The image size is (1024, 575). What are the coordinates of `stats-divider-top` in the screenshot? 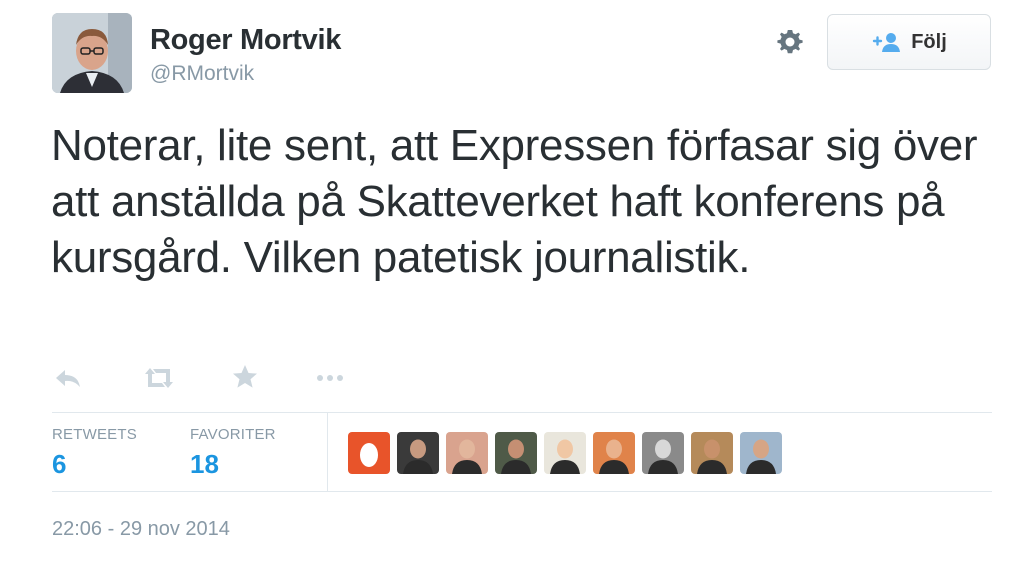 It's located at (522, 412).